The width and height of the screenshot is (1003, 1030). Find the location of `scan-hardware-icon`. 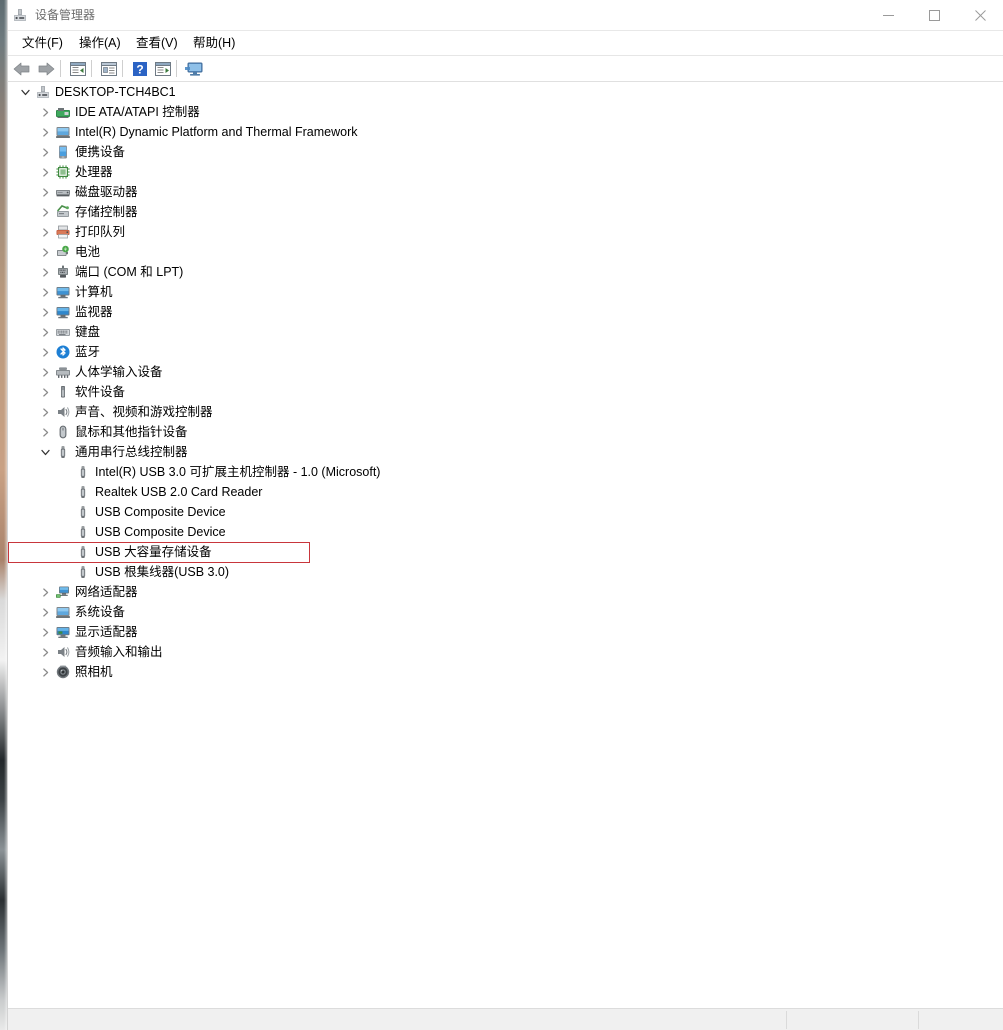

scan-hardware-icon is located at coordinates (194, 69).